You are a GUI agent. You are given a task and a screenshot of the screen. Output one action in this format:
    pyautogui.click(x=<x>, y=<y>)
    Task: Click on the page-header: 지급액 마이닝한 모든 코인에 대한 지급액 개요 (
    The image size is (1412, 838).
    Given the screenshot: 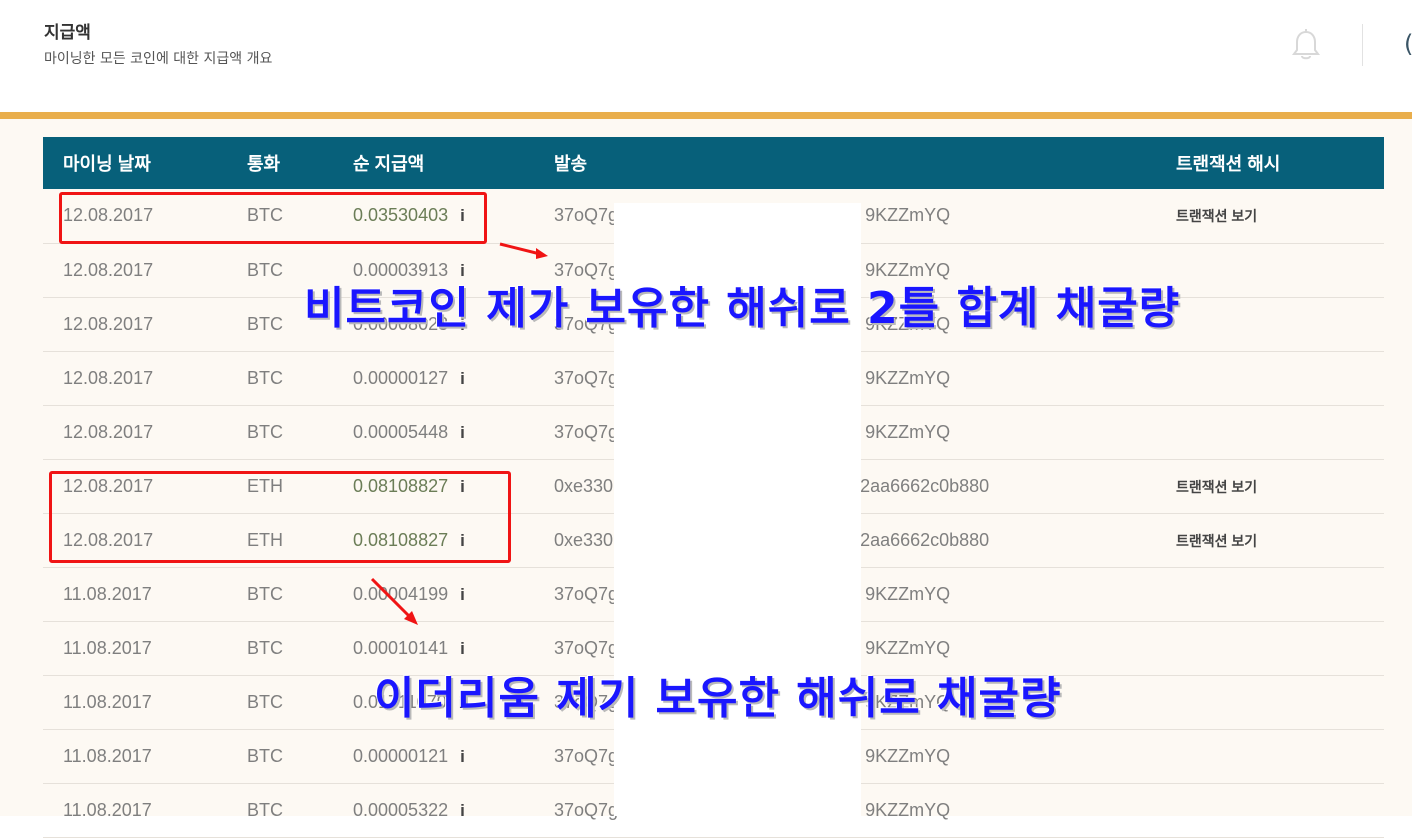 What is the action you would take?
    pyautogui.click(x=706, y=56)
    